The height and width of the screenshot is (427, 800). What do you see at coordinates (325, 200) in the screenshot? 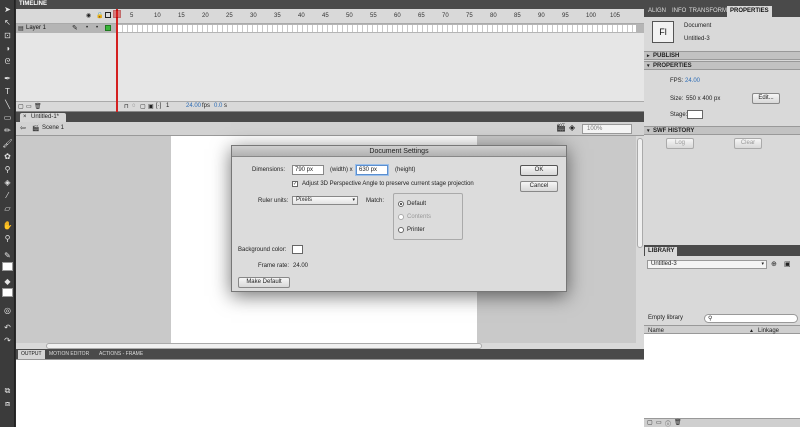
I see `ruler-units-select: Pixels ▾` at bounding box center [325, 200].